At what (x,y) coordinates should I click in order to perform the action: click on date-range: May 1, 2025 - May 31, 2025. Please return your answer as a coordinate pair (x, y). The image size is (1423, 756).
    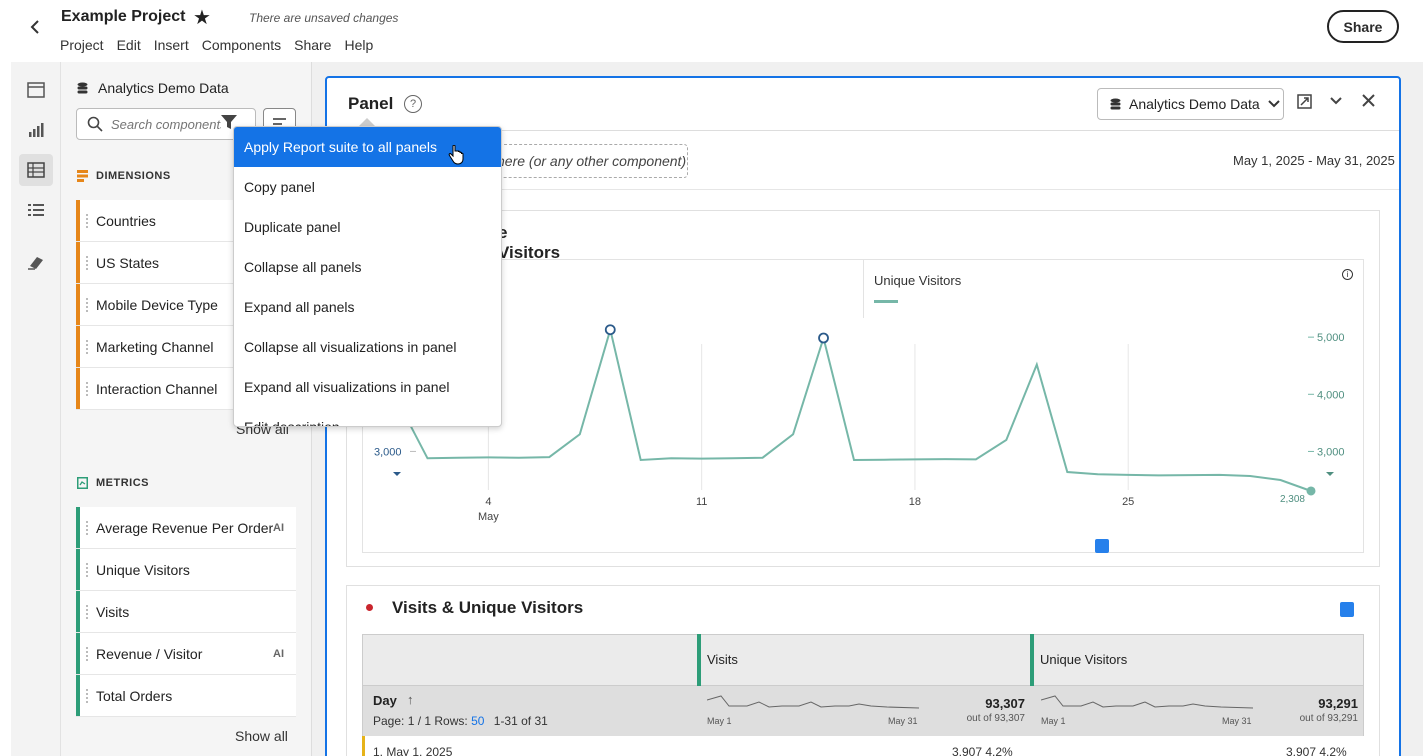
    Looking at the image, I should click on (1314, 160).